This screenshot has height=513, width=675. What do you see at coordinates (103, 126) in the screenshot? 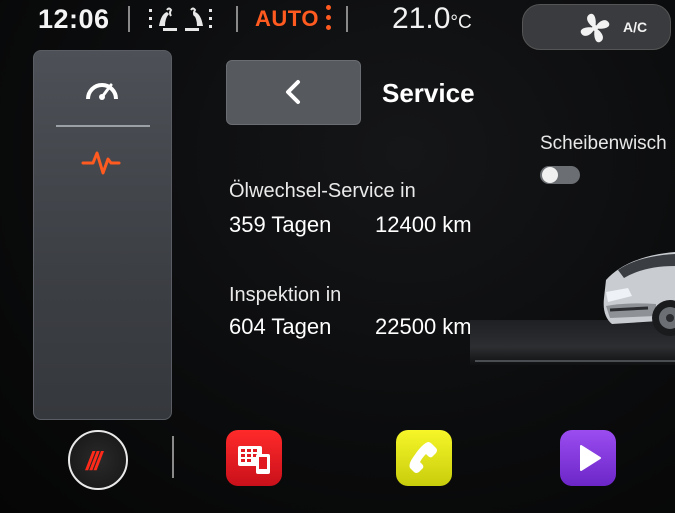
I see `sidebar-divider` at bounding box center [103, 126].